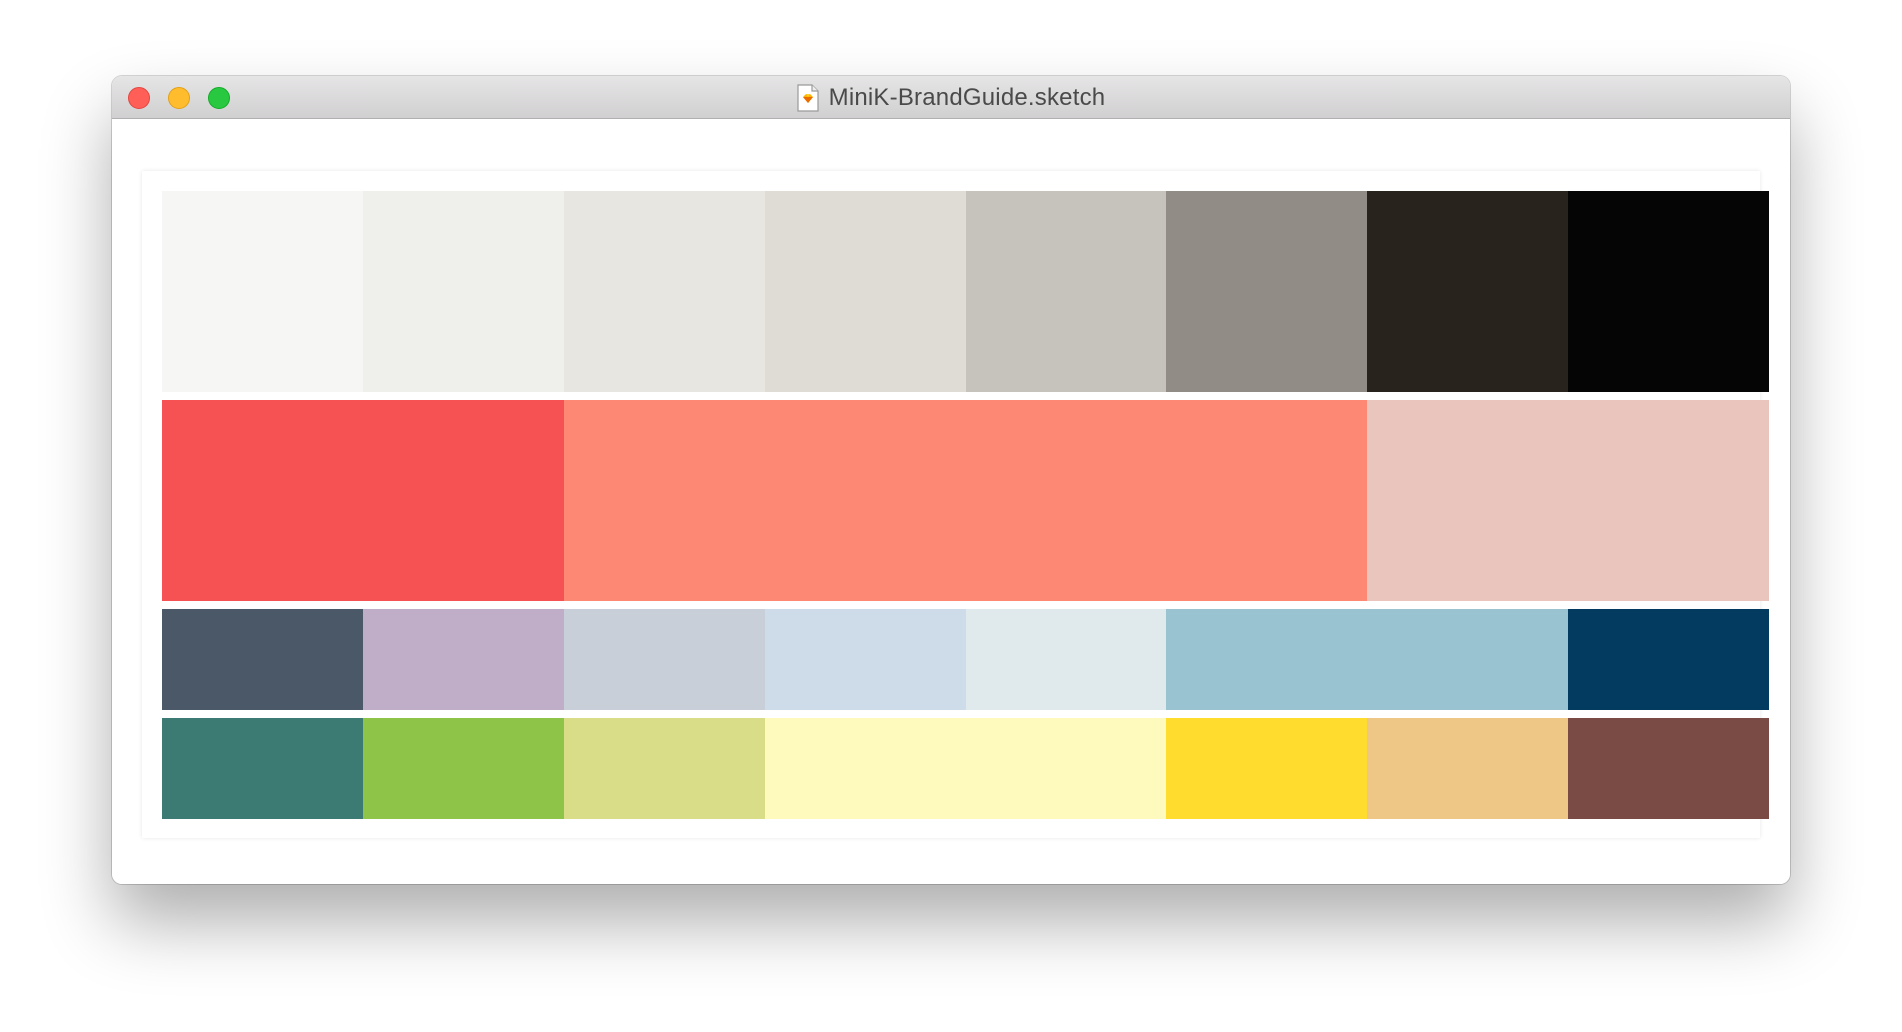 Image resolution: width=1902 pixels, height=1032 pixels. I want to click on window-title: MiniK-BrandGuide.sketch, so click(967, 97).